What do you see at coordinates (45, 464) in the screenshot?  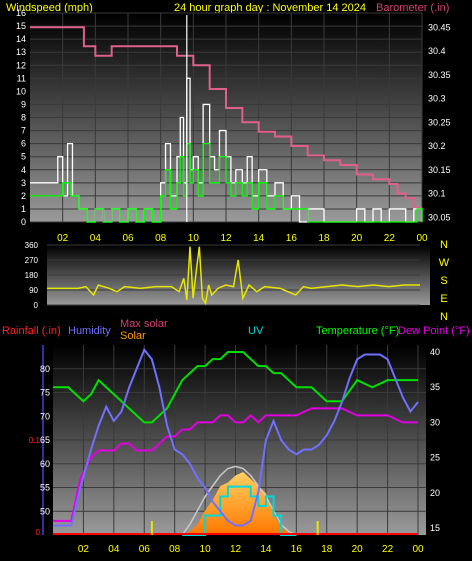 I see `humidity-tick-label: 60` at bounding box center [45, 464].